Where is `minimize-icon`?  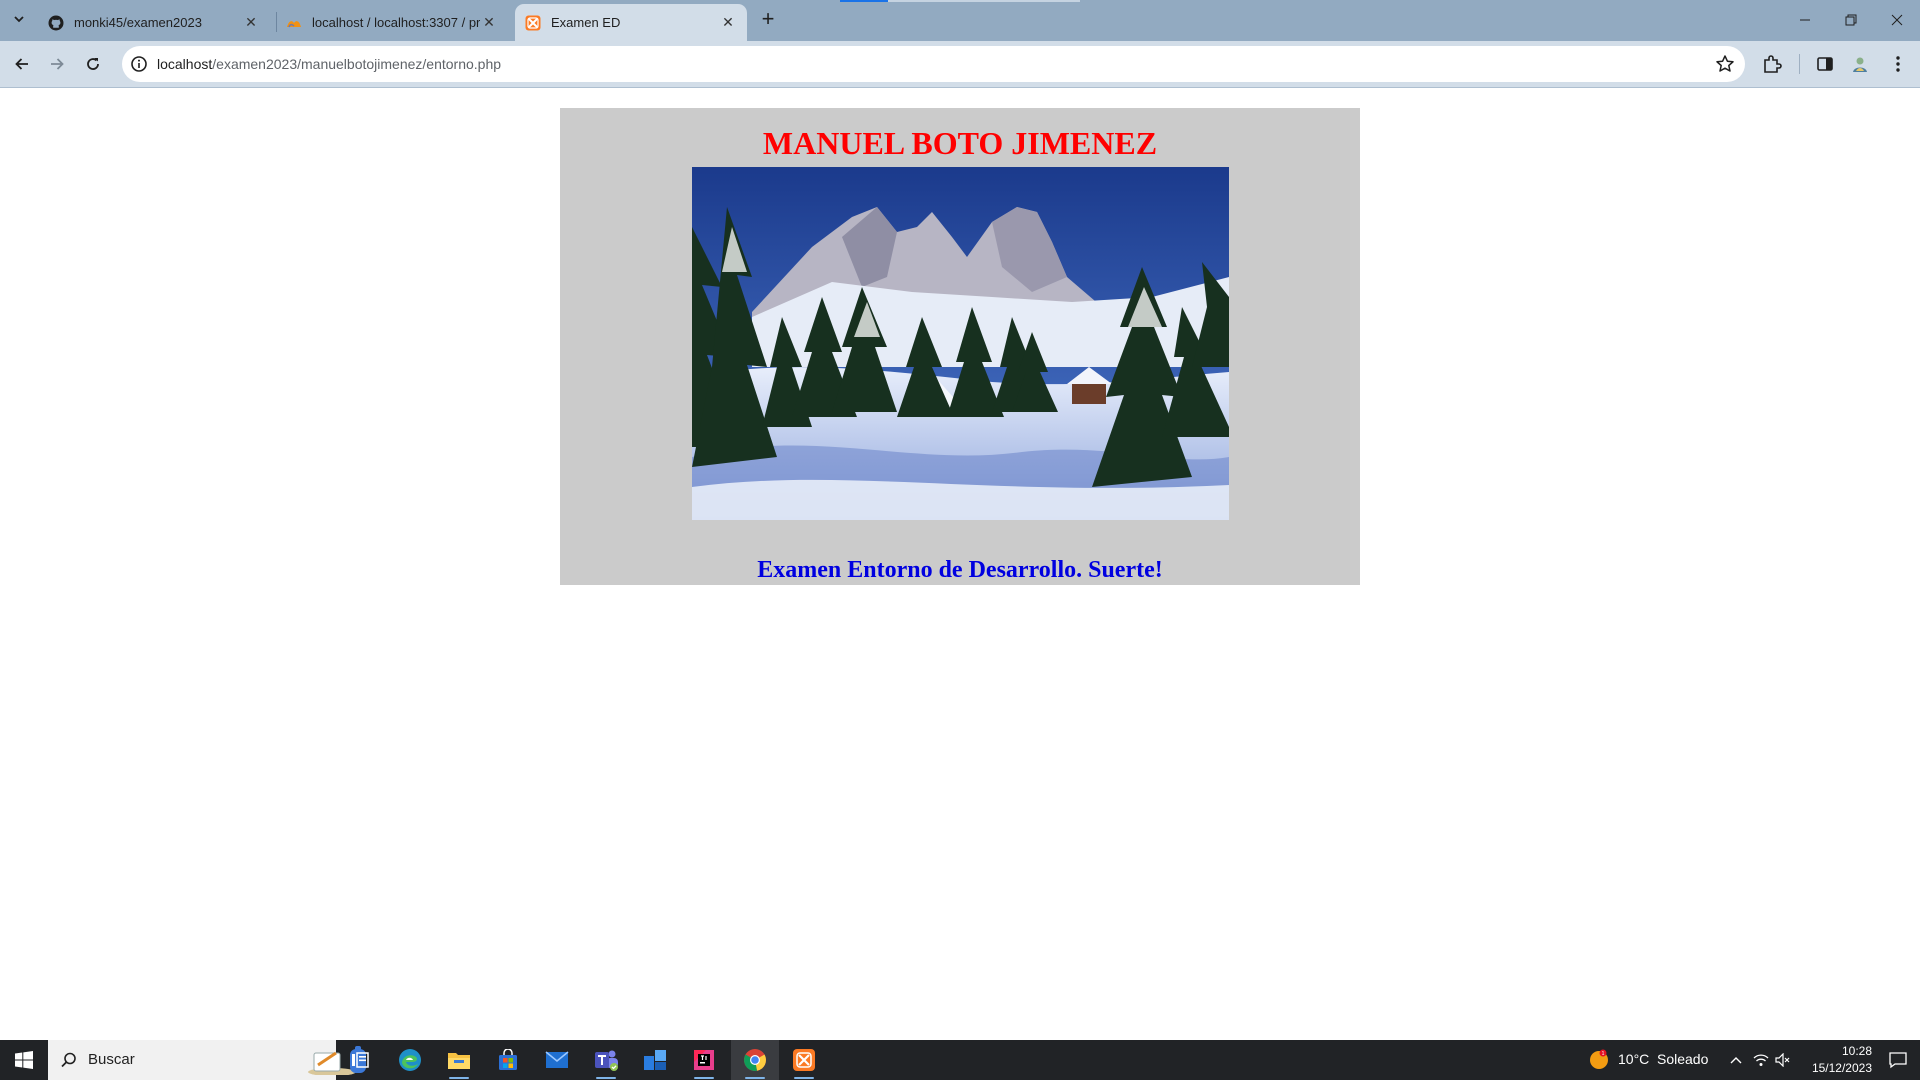
minimize-icon is located at coordinates (1805, 20).